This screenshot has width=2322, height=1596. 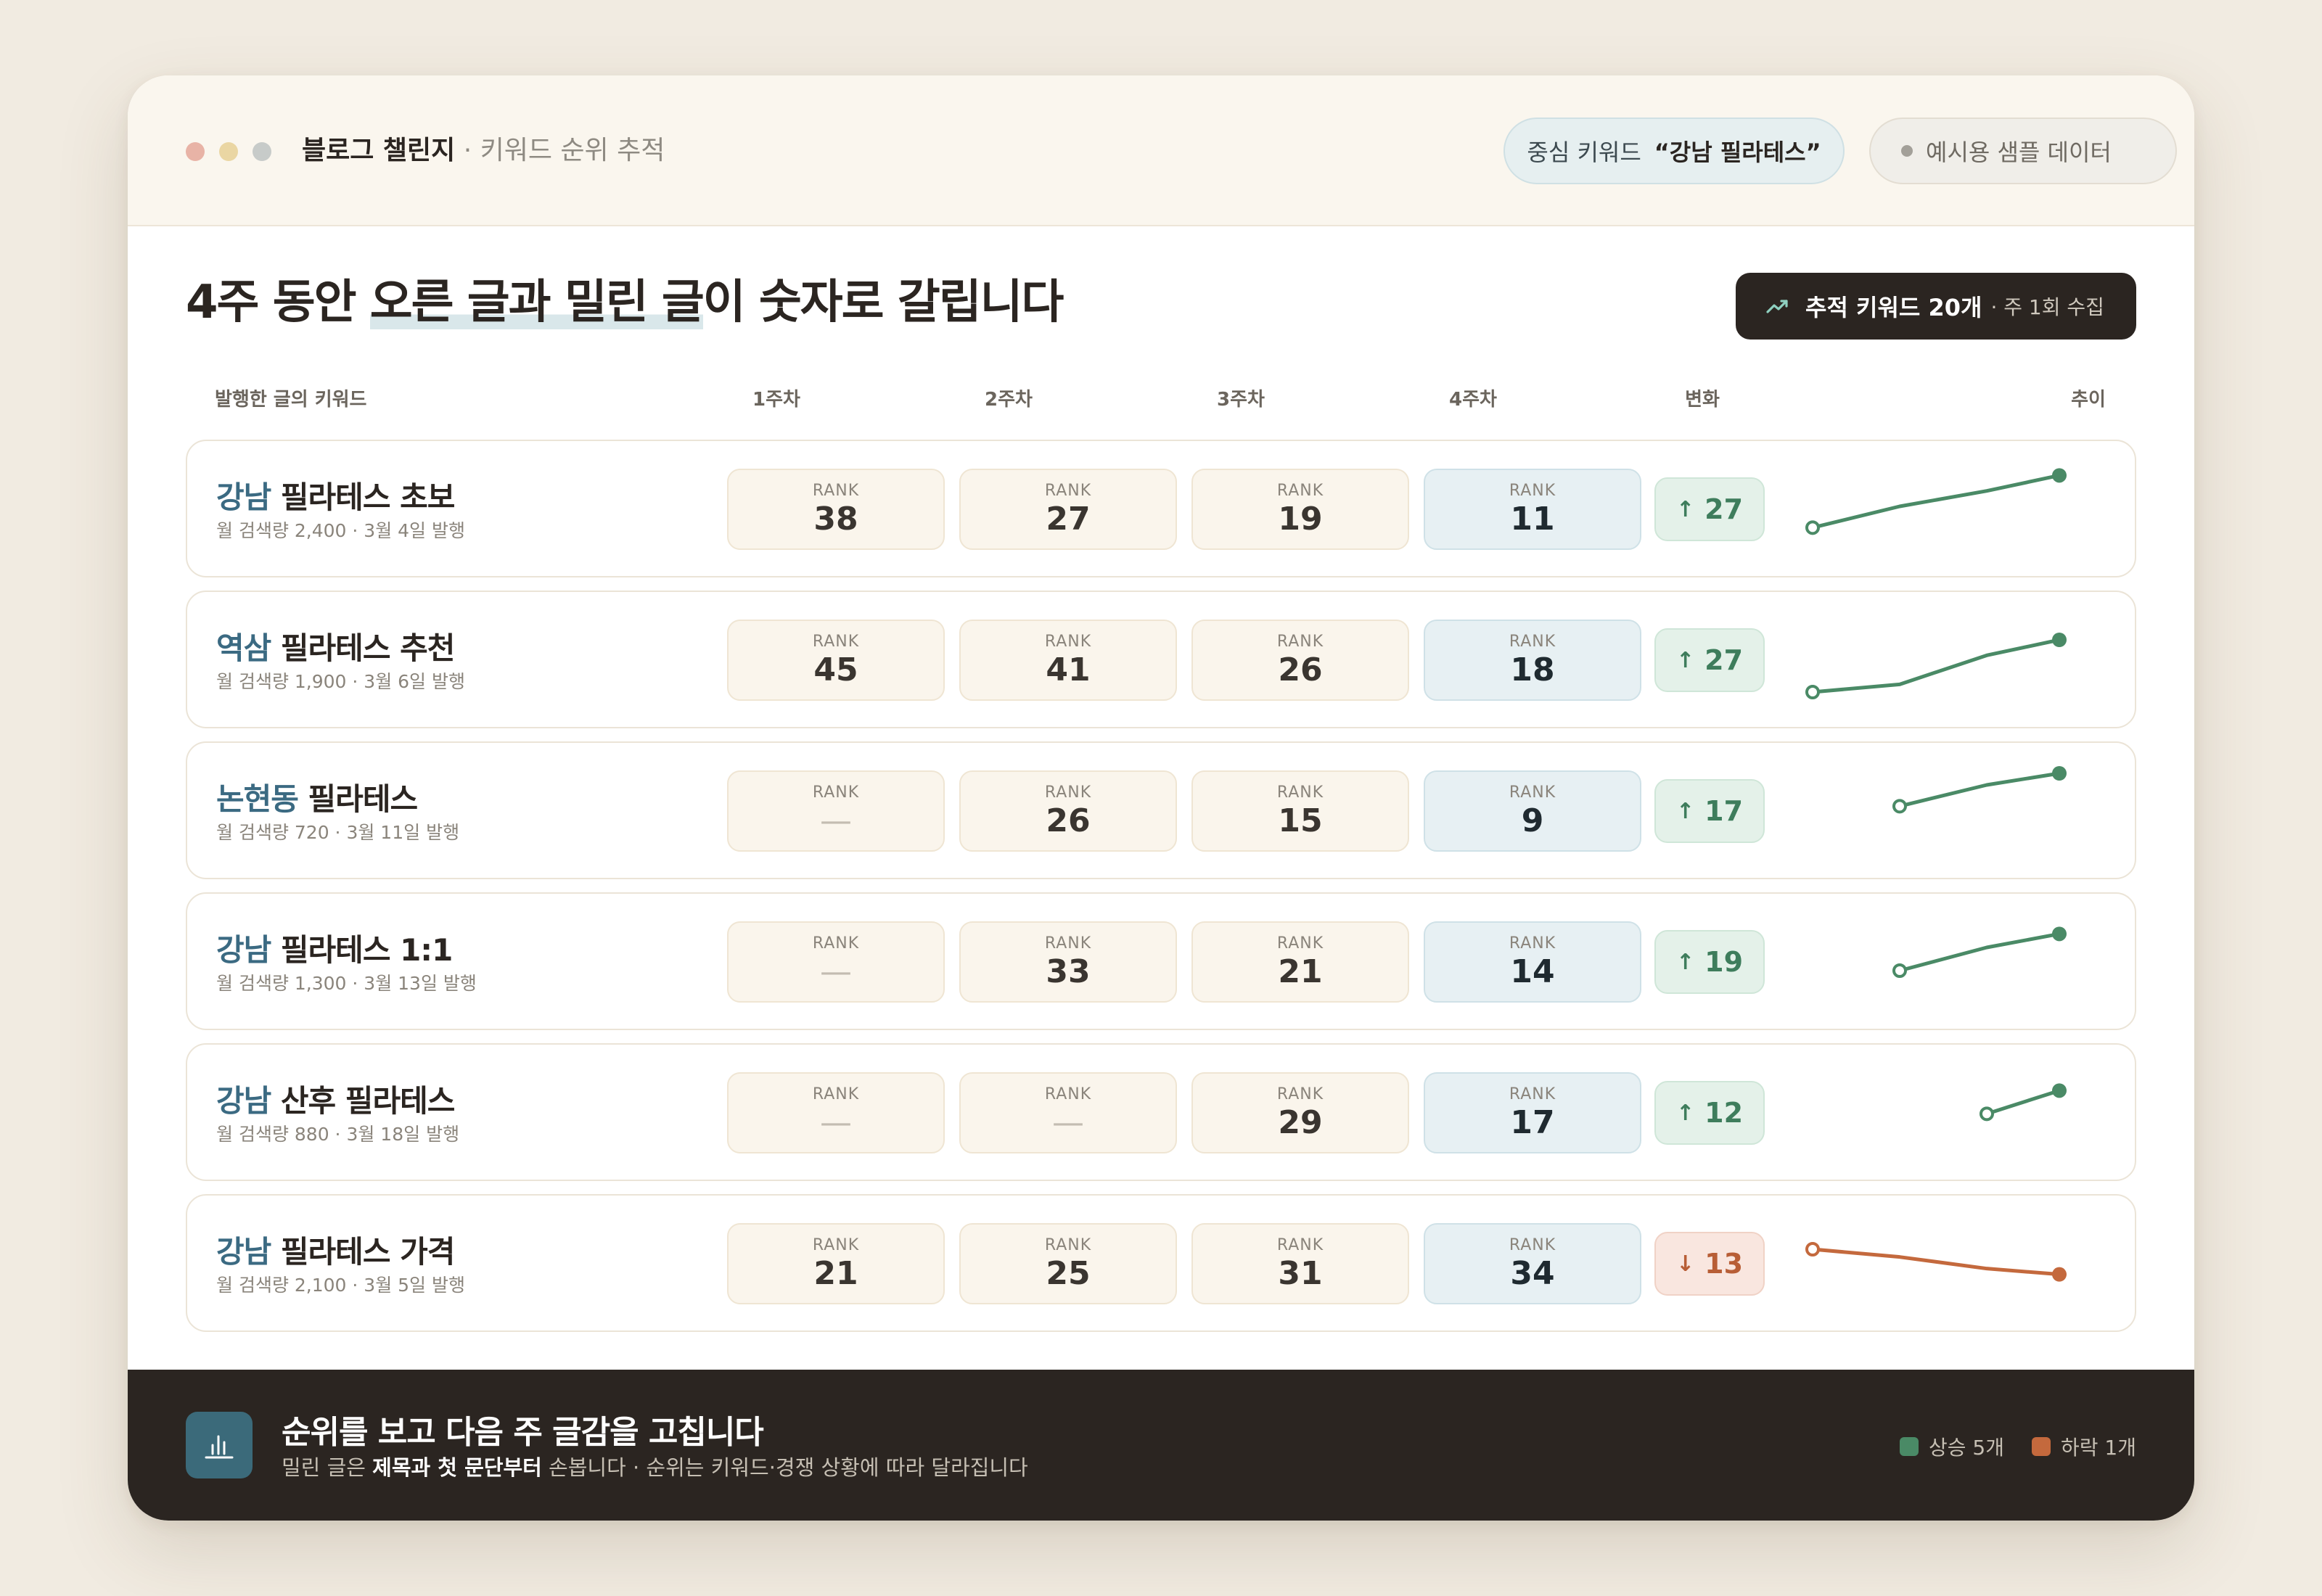 I want to click on sample-dot-icon, so click(x=1907, y=151).